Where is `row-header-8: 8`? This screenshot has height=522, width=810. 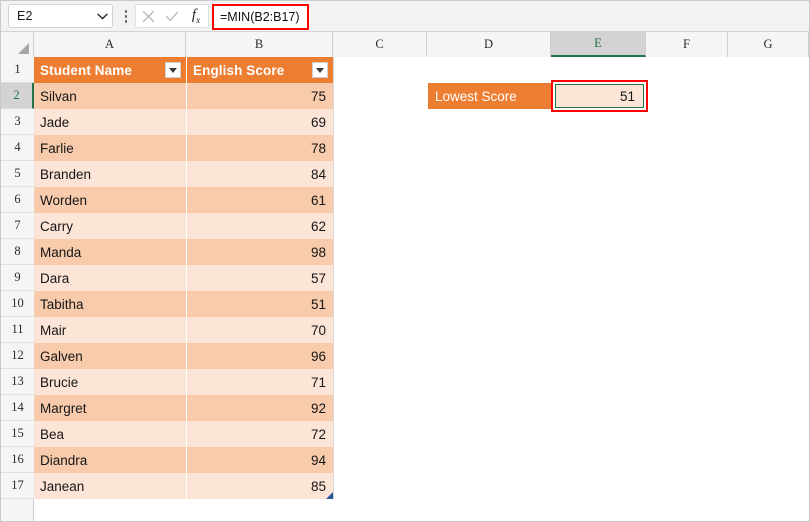
row-header-8: 8 is located at coordinates (17, 252).